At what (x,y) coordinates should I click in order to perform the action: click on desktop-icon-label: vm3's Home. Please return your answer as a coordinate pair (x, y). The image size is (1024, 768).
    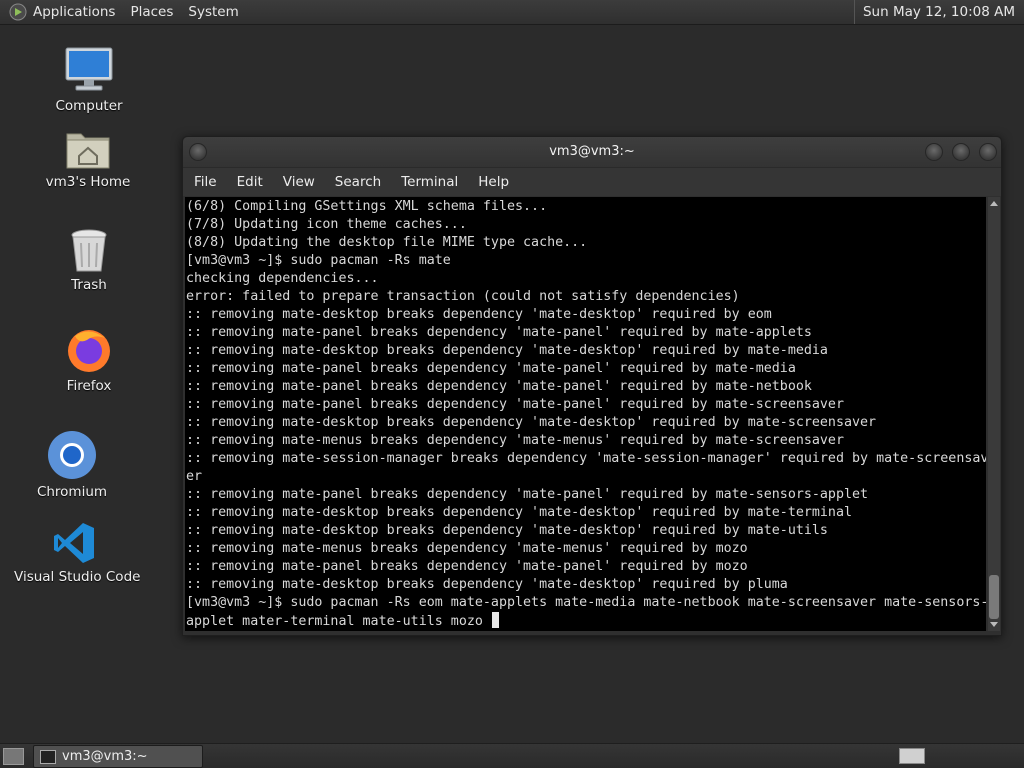
    Looking at the image, I should click on (88, 182).